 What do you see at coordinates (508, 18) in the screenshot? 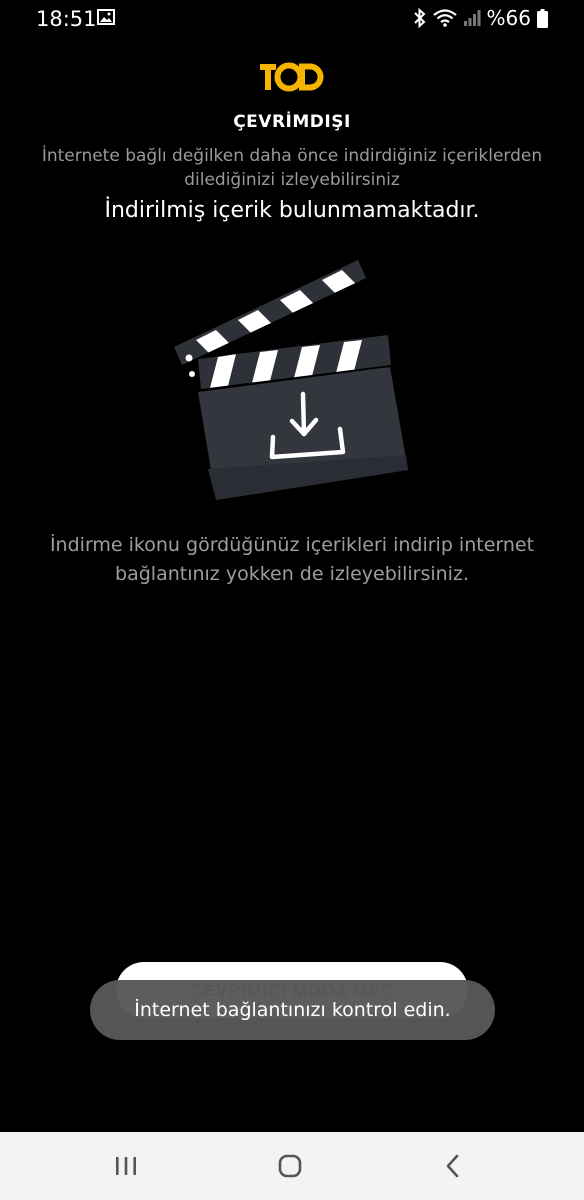
I see `battery-percentage: %66` at bounding box center [508, 18].